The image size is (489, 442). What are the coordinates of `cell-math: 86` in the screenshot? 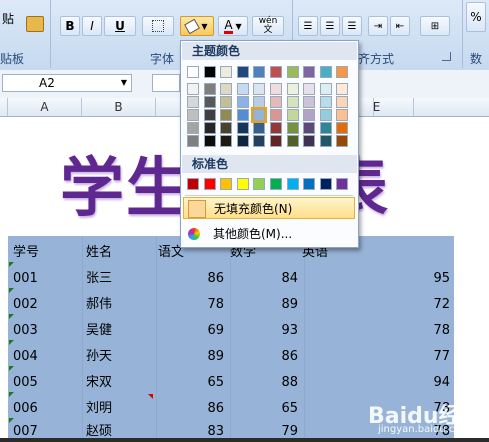 It's located at (275, 357).